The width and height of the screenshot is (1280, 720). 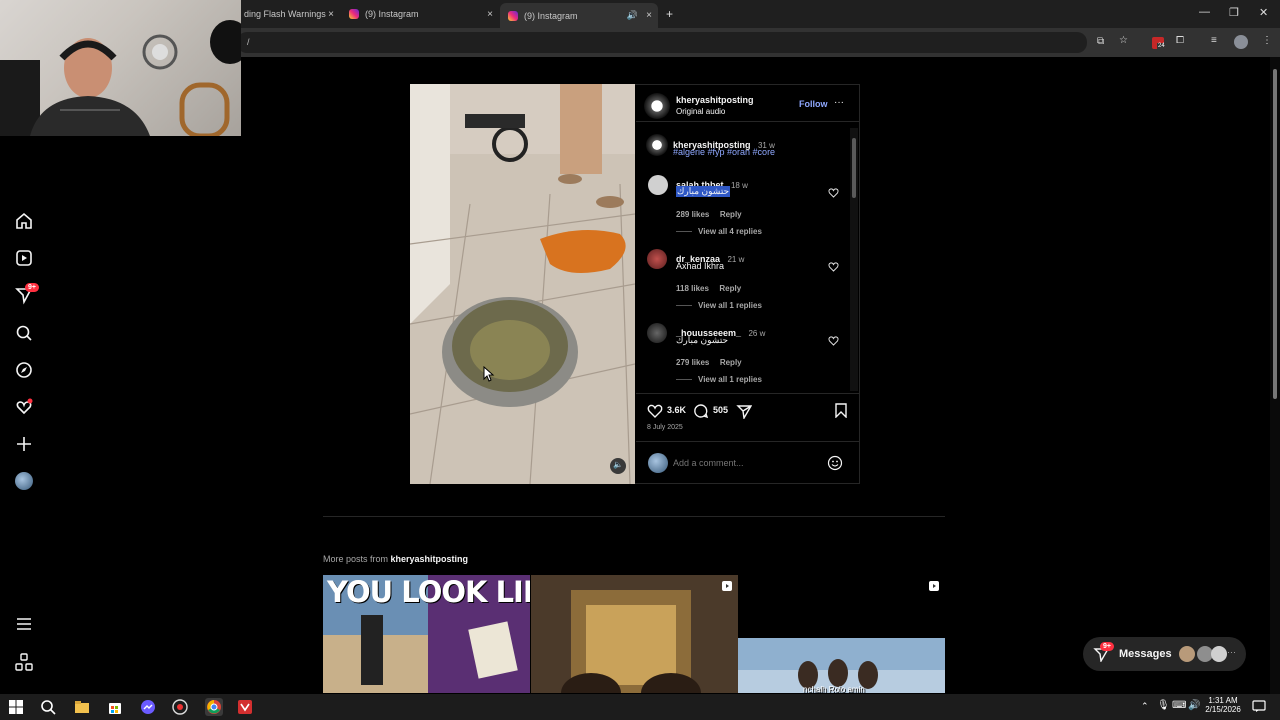 I want to click on divider, so click(x=747, y=121).